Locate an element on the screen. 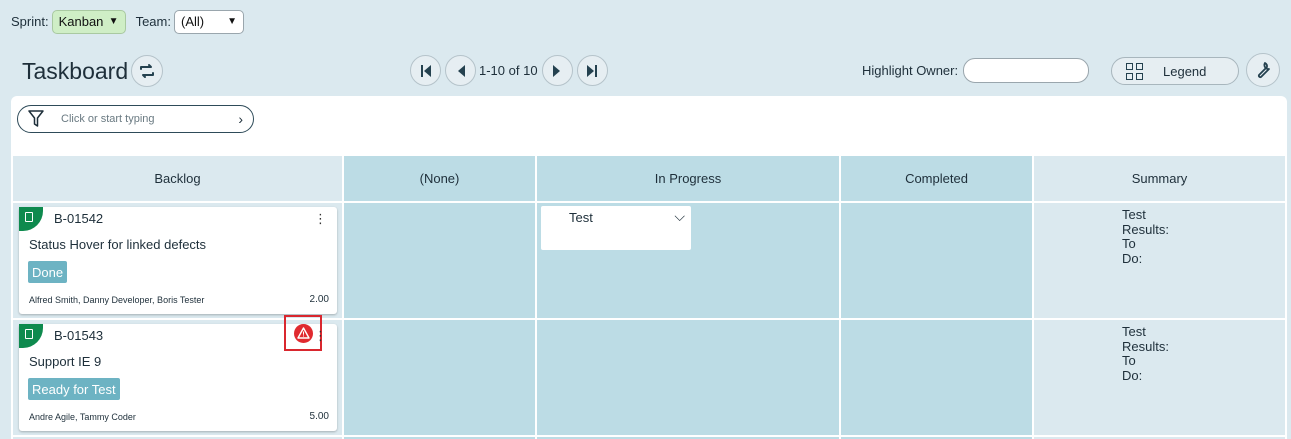  header-divider is located at coordinates (649, 202).